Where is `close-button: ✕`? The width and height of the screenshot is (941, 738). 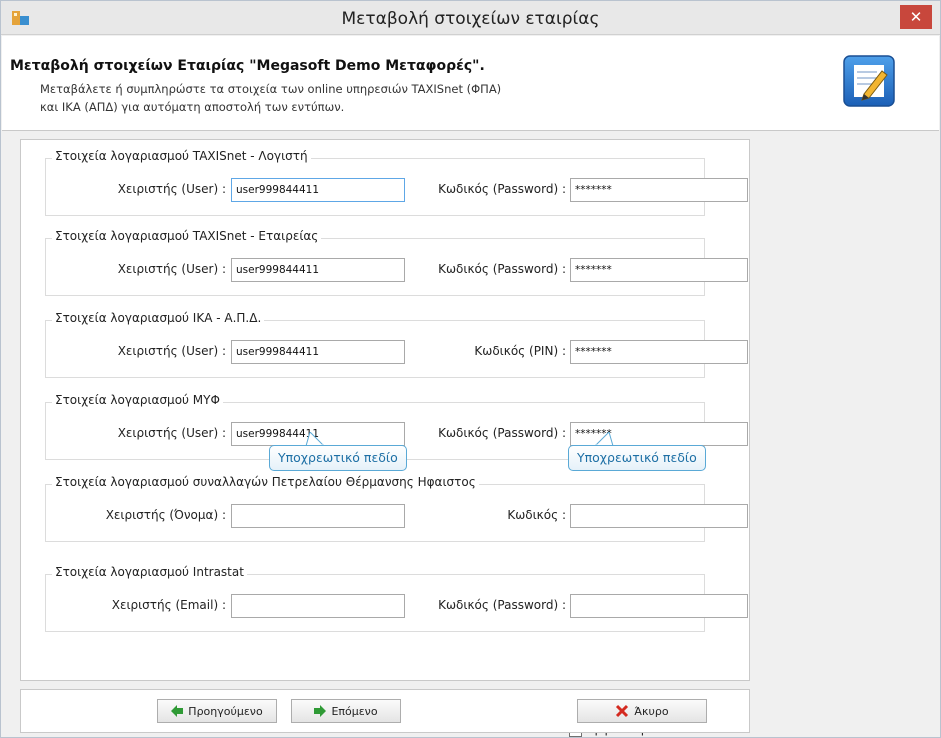
close-button: ✕ is located at coordinates (916, 17).